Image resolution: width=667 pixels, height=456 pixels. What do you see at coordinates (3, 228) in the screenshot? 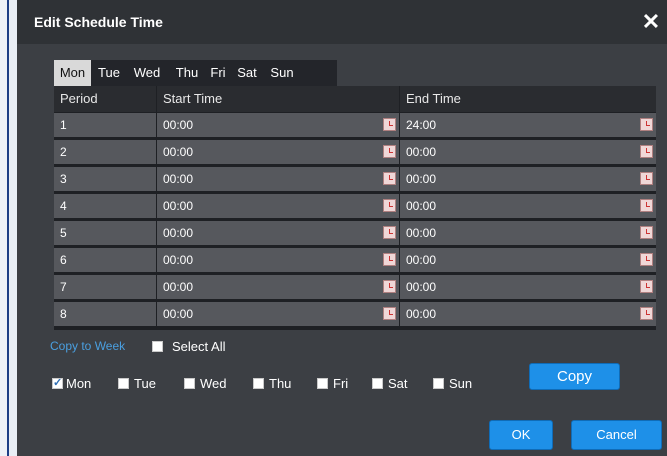
I see `page-background` at bounding box center [3, 228].